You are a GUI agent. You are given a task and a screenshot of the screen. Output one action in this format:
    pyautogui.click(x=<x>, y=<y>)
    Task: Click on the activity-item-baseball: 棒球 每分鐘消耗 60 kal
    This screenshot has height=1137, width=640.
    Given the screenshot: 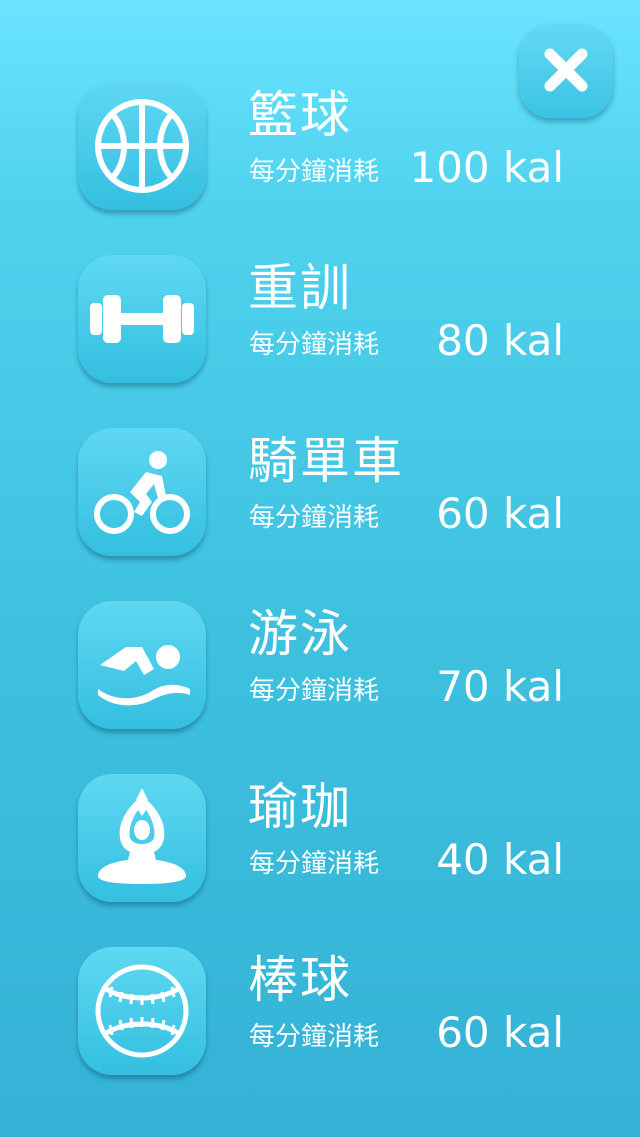 What is the action you would take?
    pyautogui.click(x=320, y=1022)
    